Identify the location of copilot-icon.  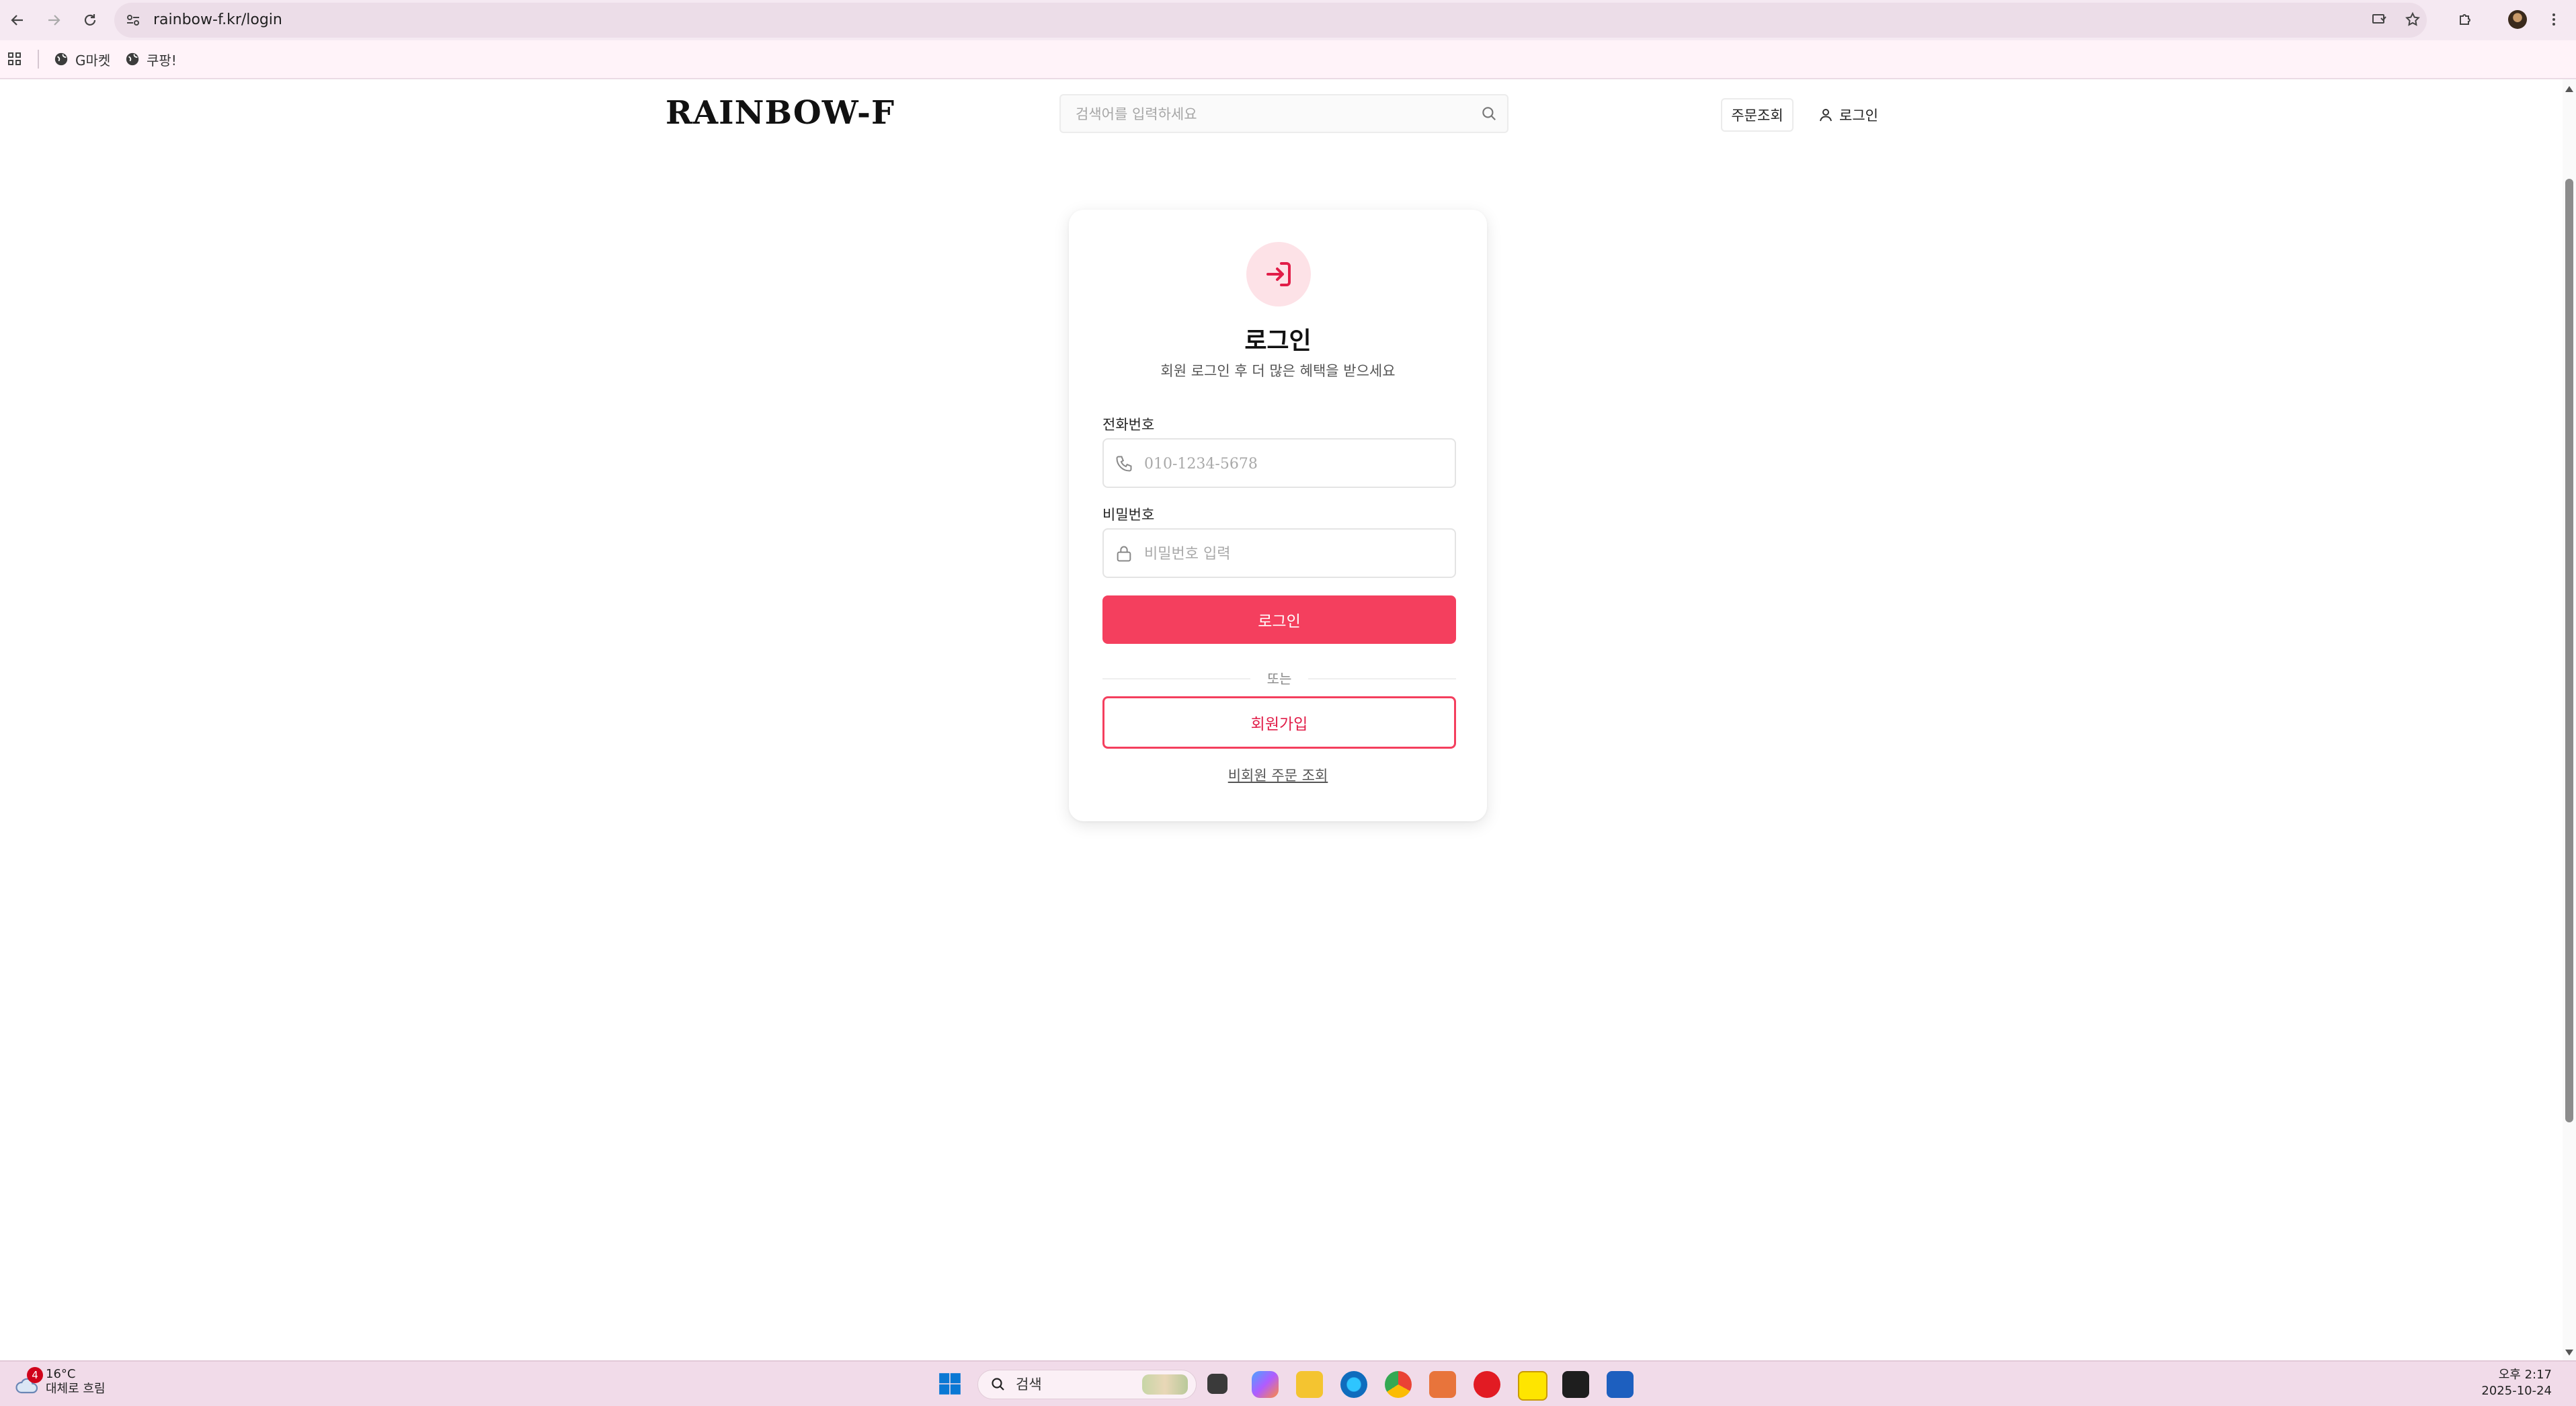
(1265, 1385).